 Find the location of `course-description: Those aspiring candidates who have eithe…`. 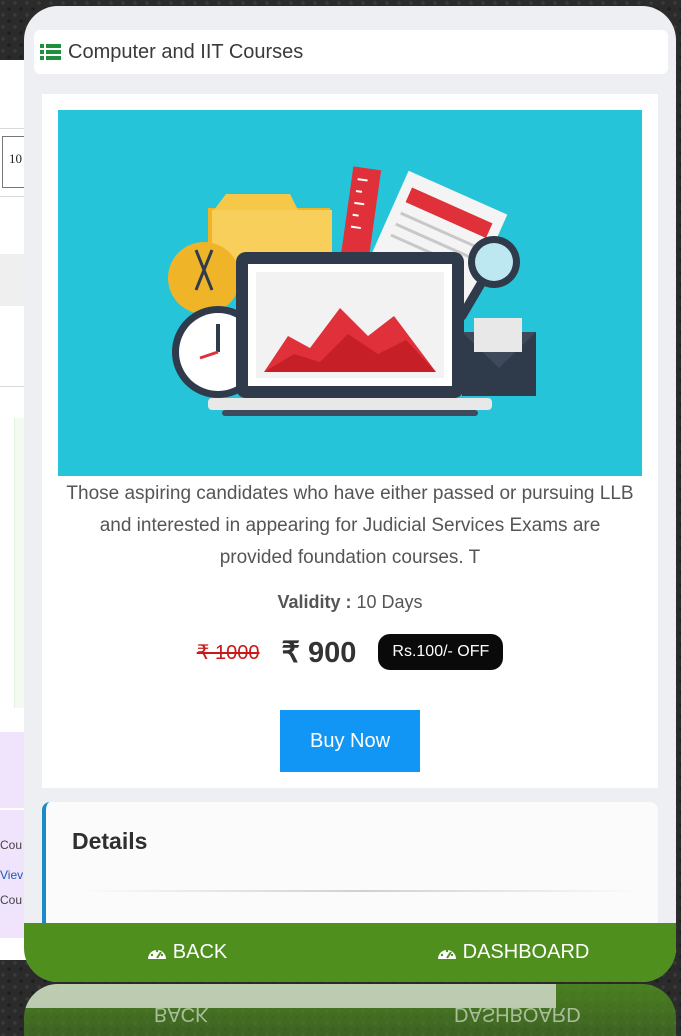

course-description: Those aspiring candidates who have eithe… is located at coordinates (350, 525).